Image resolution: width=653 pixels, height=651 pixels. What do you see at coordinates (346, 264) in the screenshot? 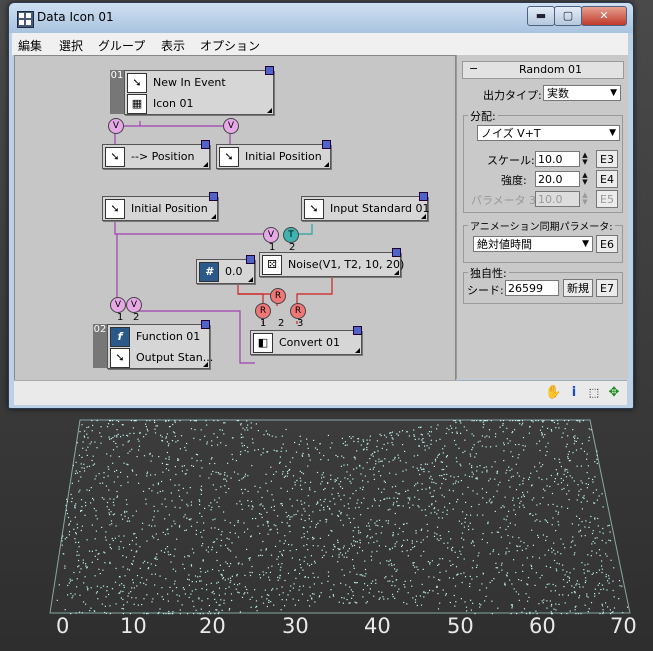
I see `node-label-noise: Noise(V1, T2, 10, 20)` at bounding box center [346, 264].